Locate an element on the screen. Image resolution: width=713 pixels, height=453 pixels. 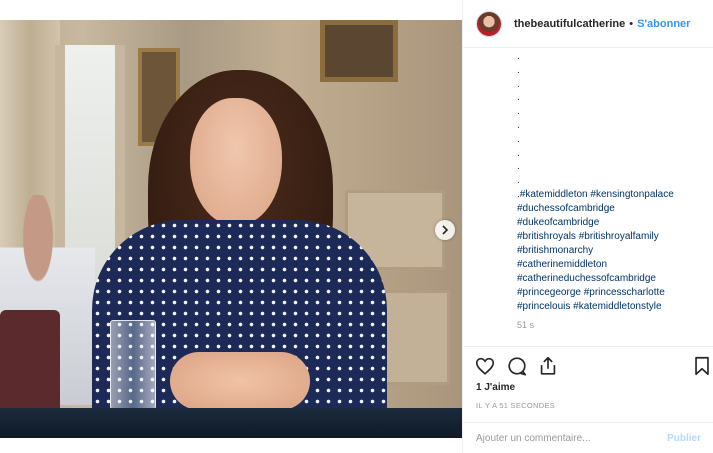
hashtag-line: #catherinemiddleton is located at coordinates (612, 265).